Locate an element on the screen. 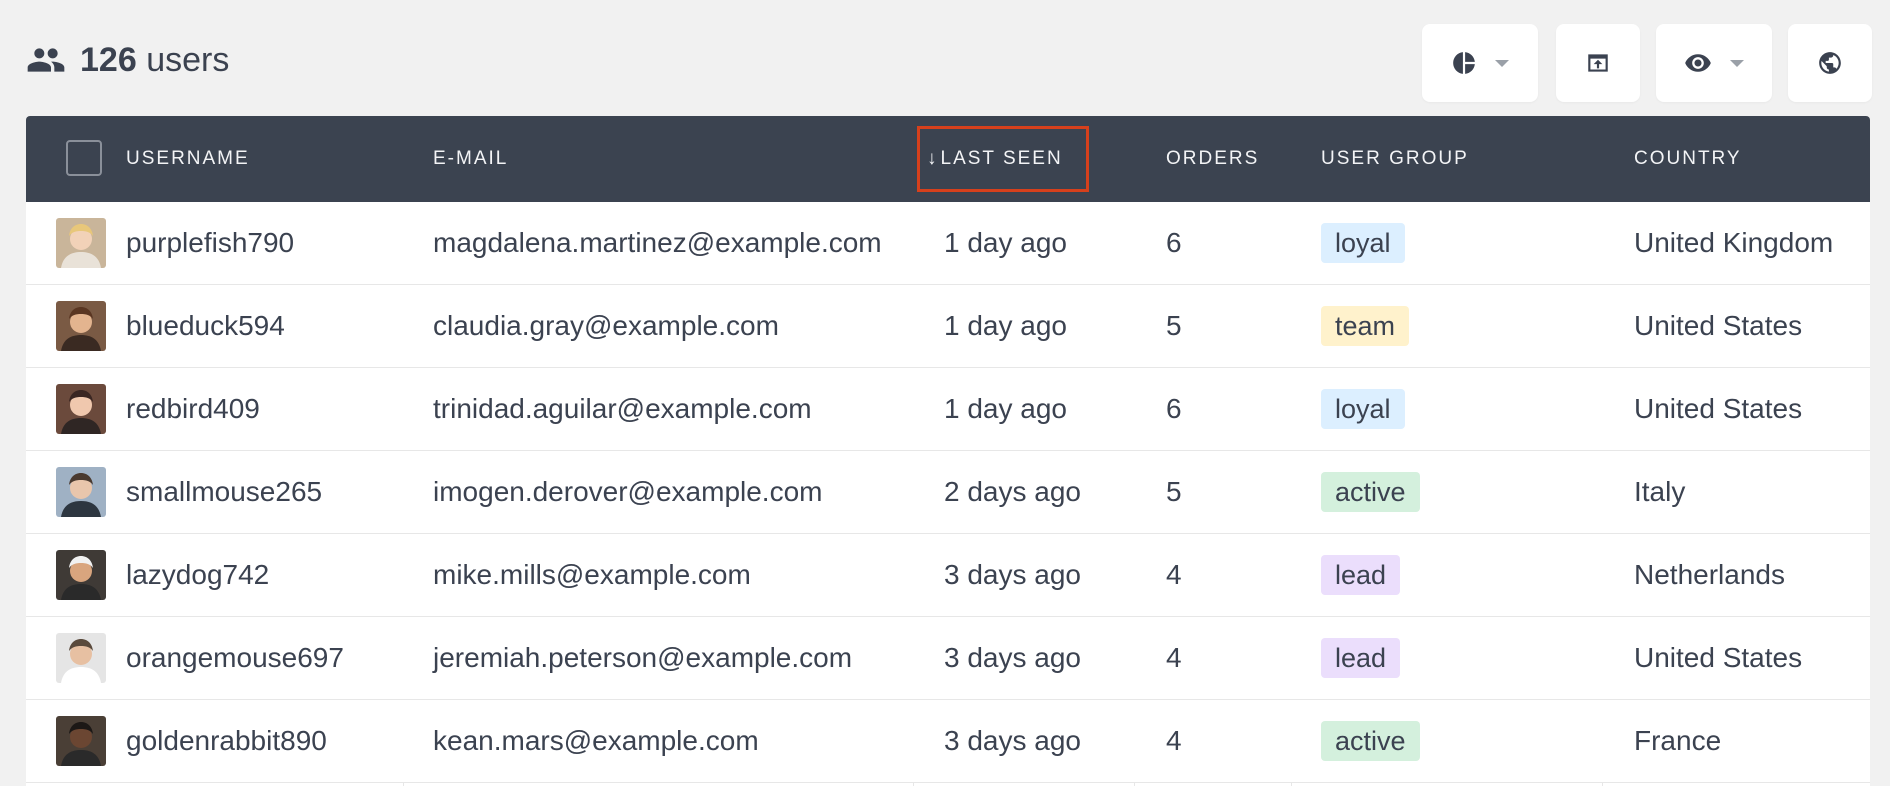 This screenshot has height=786, width=1890. column-header-username: Username is located at coordinates (188, 159).